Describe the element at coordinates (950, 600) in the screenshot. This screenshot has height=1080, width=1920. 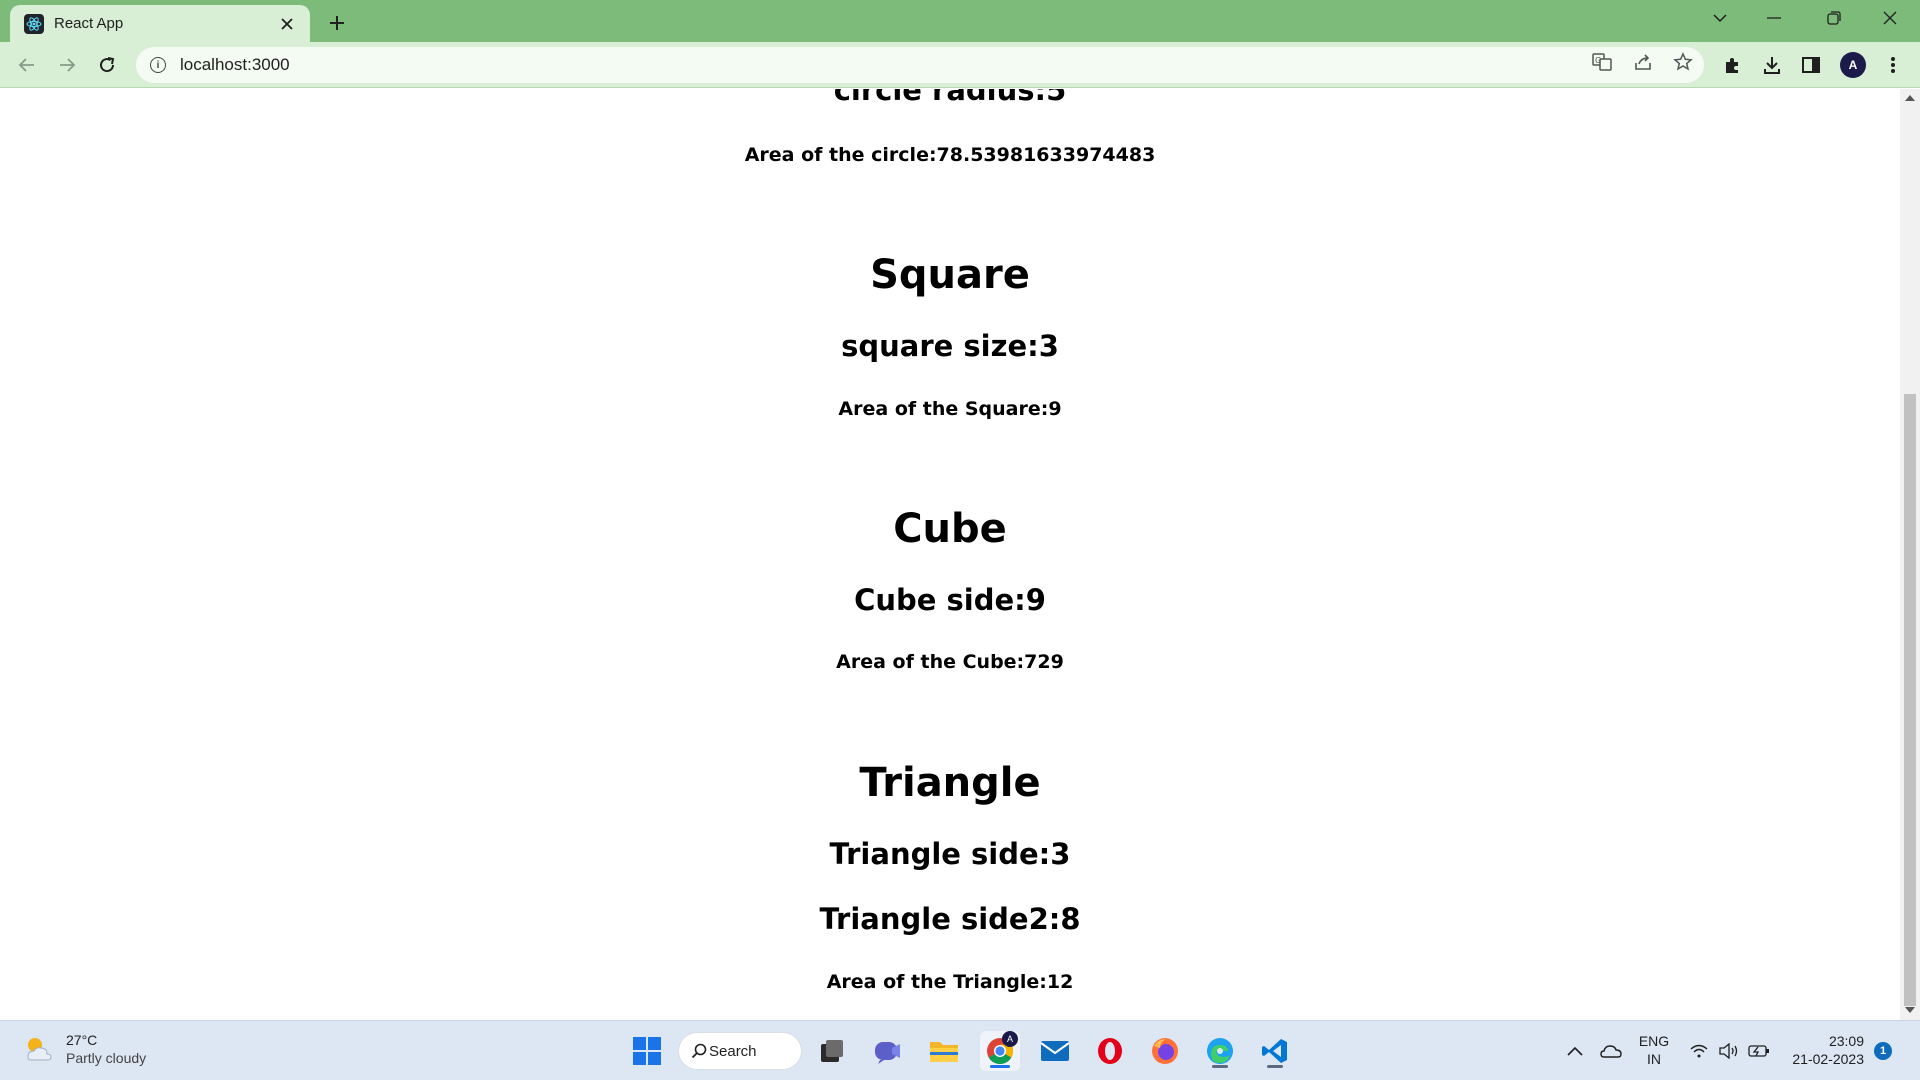
I see `cube-side: Cube side:9` at that location.